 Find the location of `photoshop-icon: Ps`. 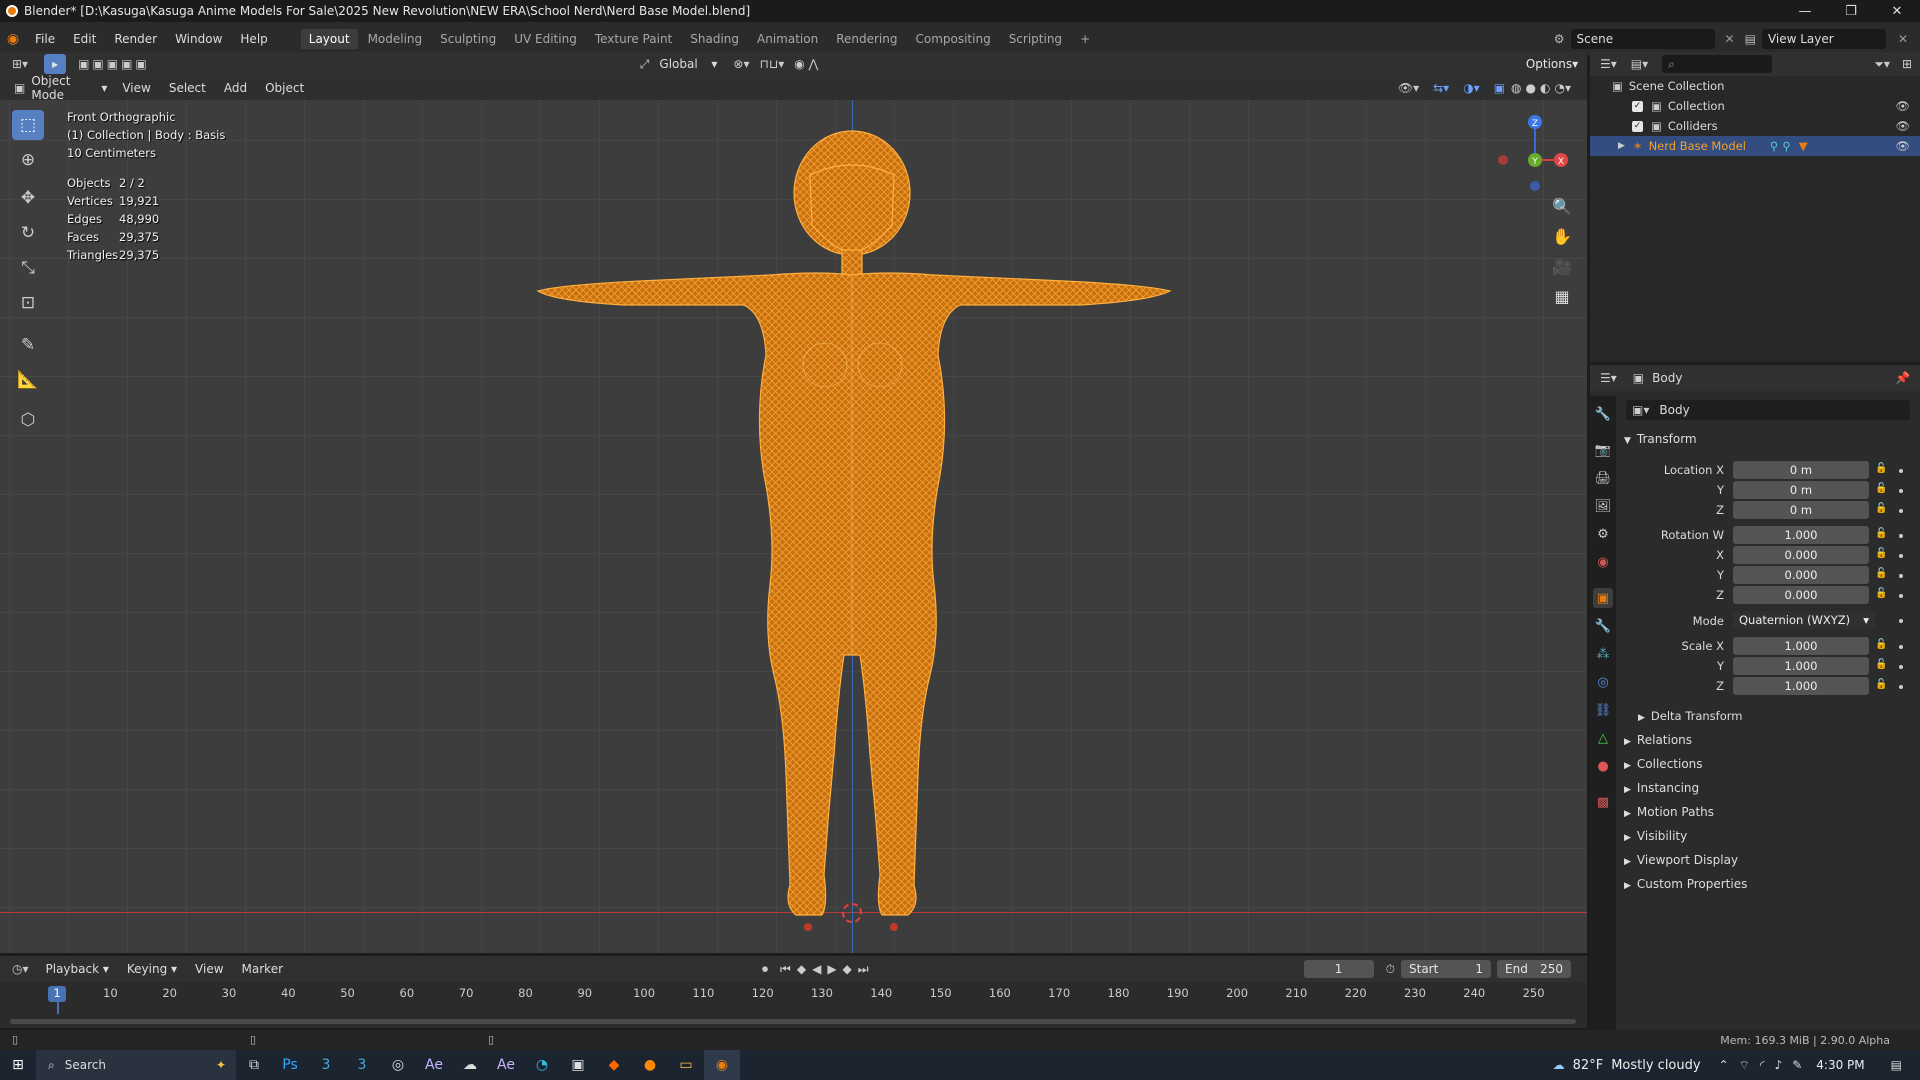

photoshop-icon: Ps is located at coordinates (290, 1065).